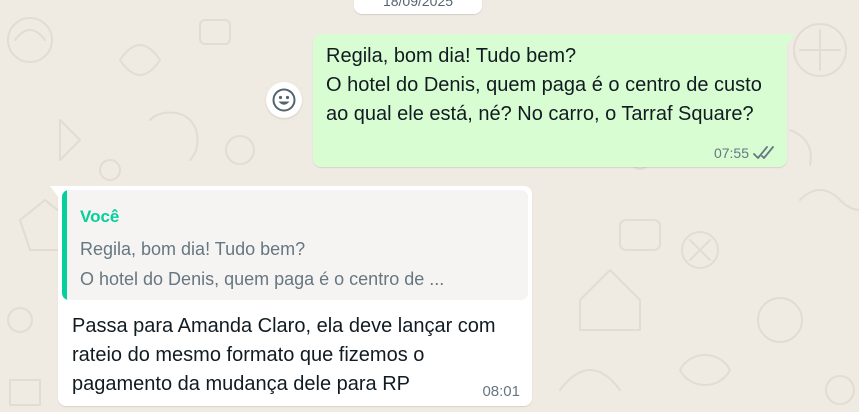 Image resolution: width=859 pixels, height=412 pixels. What do you see at coordinates (193, 249) in the screenshot?
I see `quoted-text-line: Regila, bom dia! Tudo bem?` at bounding box center [193, 249].